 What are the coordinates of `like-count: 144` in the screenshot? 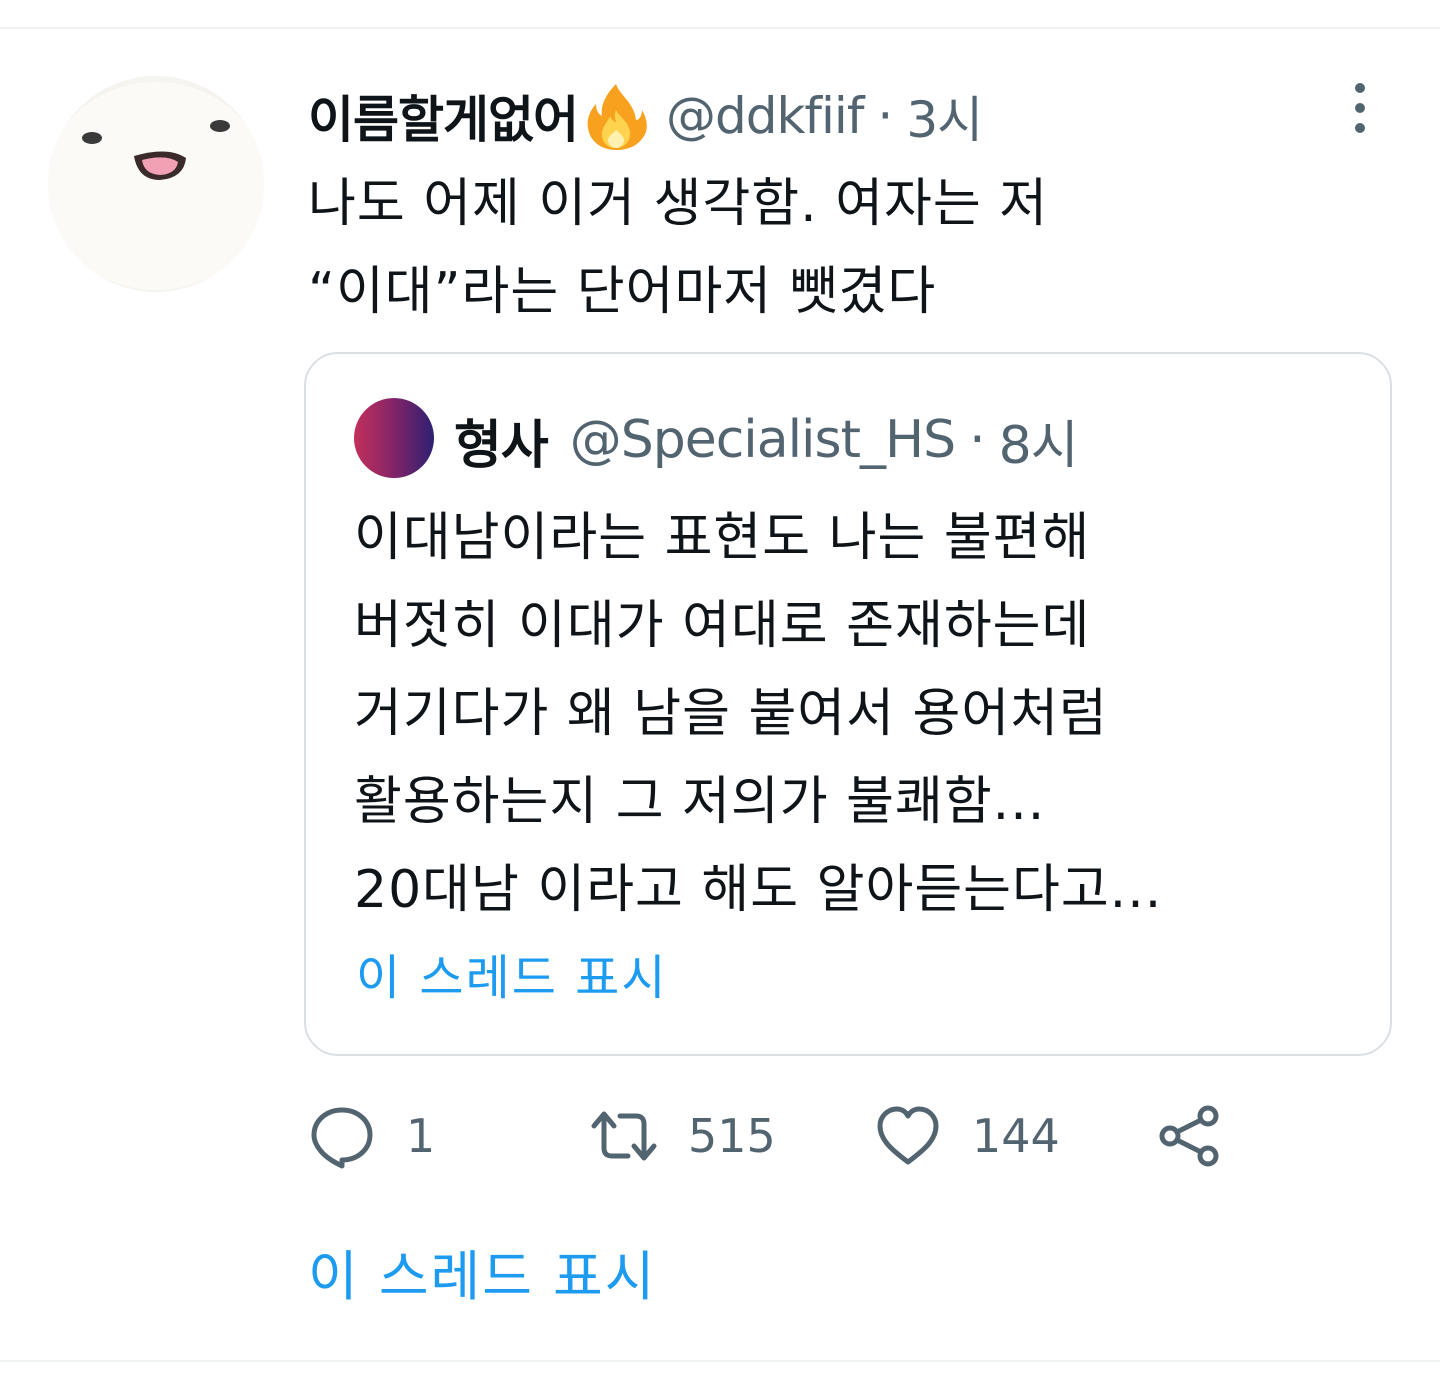 It's located at (1016, 1136).